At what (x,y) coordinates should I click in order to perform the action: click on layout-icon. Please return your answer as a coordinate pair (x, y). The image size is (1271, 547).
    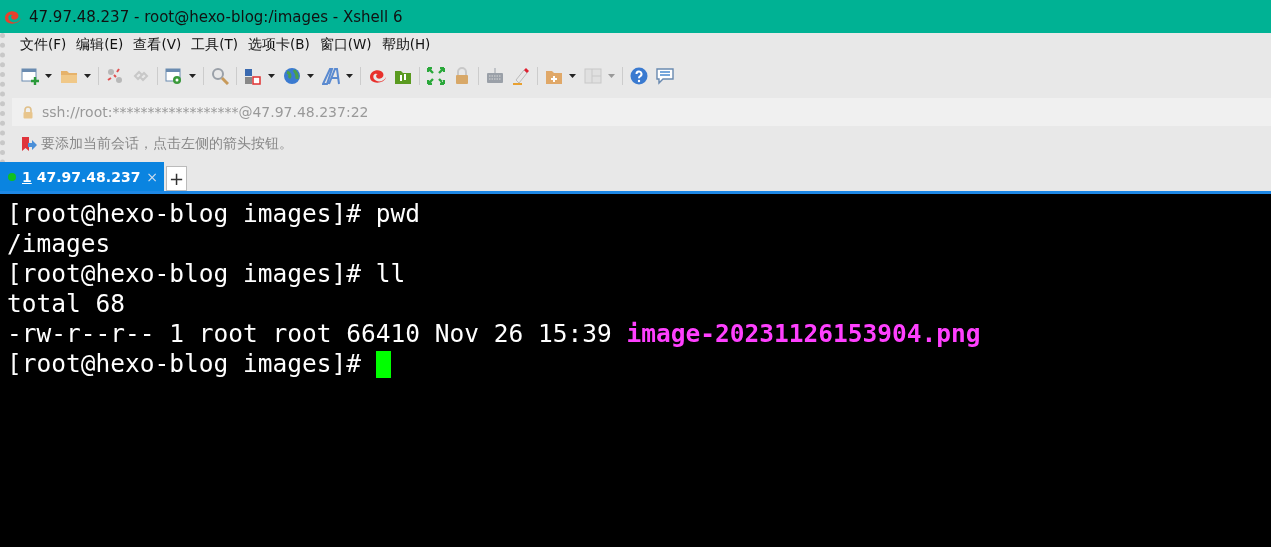
    Looking at the image, I should click on (253, 76).